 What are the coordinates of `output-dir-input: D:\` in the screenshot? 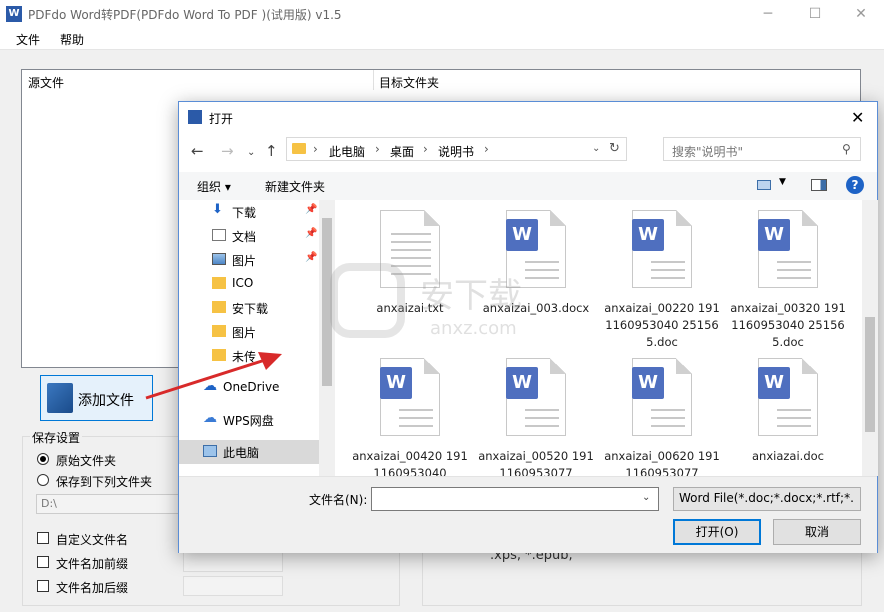 It's located at (109, 504).